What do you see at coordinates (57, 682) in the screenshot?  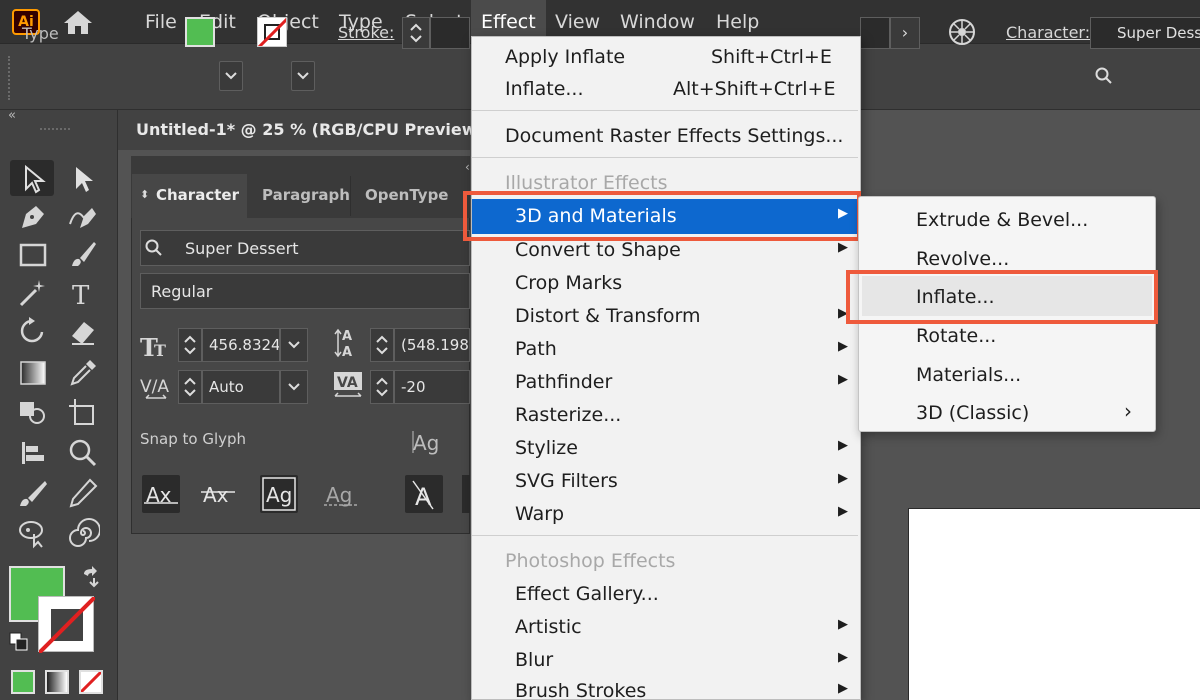 I see `gradient-mode-button` at bounding box center [57, 682].